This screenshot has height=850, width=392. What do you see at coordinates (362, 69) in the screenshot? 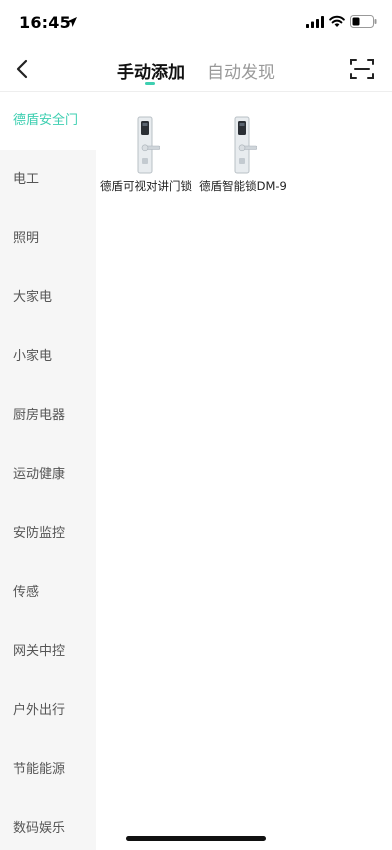
I see `scan-icon` at bounding box center [362, 69].